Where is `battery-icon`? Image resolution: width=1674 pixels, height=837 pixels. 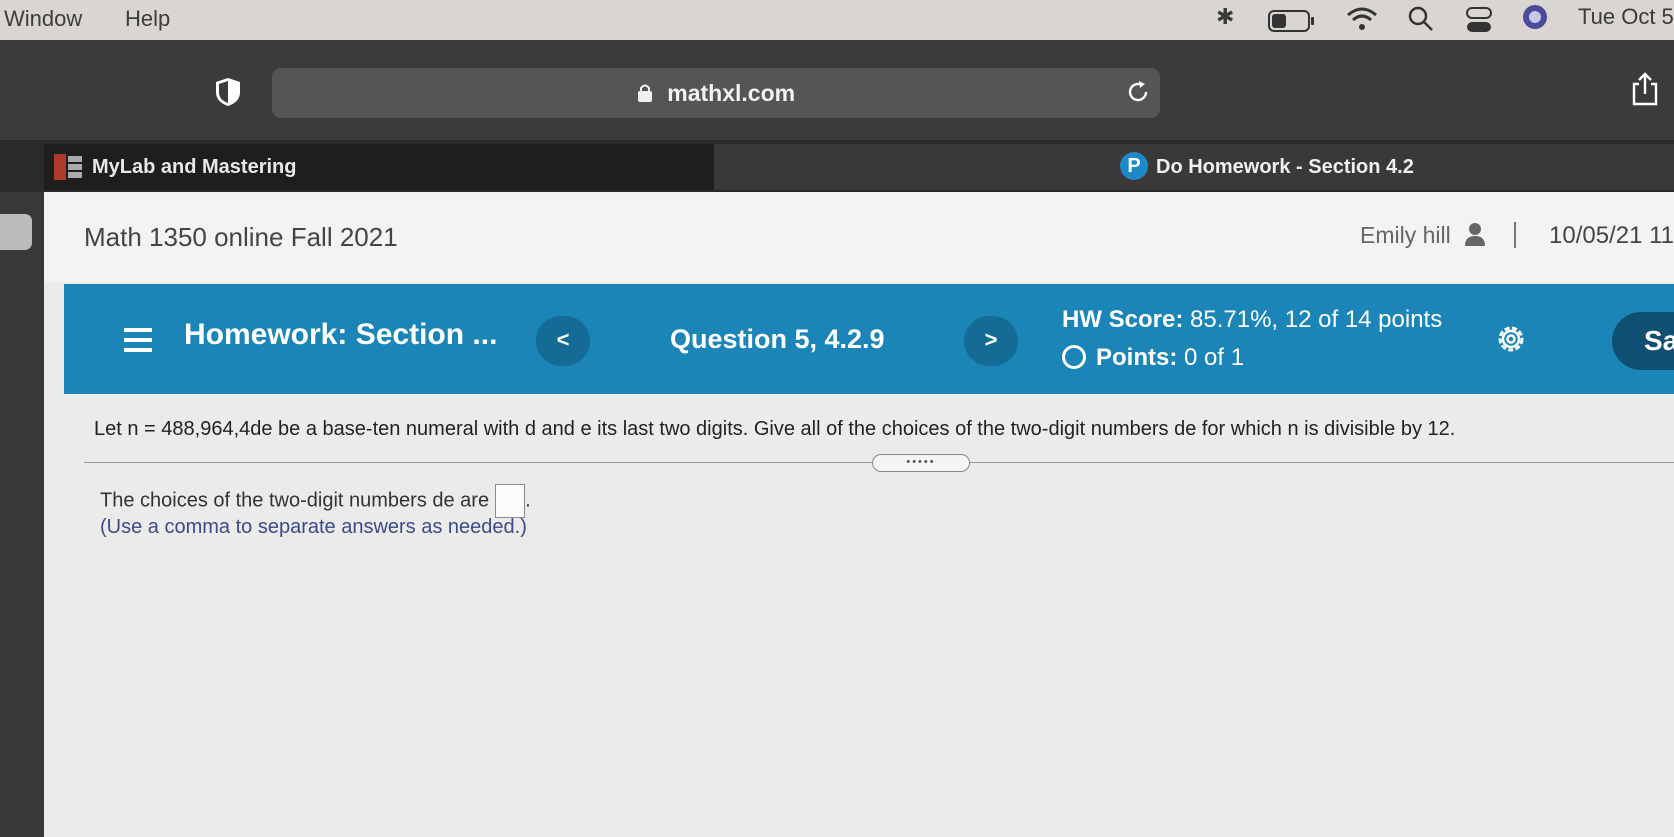
battery-icon is located at coordinates (1292, 24).